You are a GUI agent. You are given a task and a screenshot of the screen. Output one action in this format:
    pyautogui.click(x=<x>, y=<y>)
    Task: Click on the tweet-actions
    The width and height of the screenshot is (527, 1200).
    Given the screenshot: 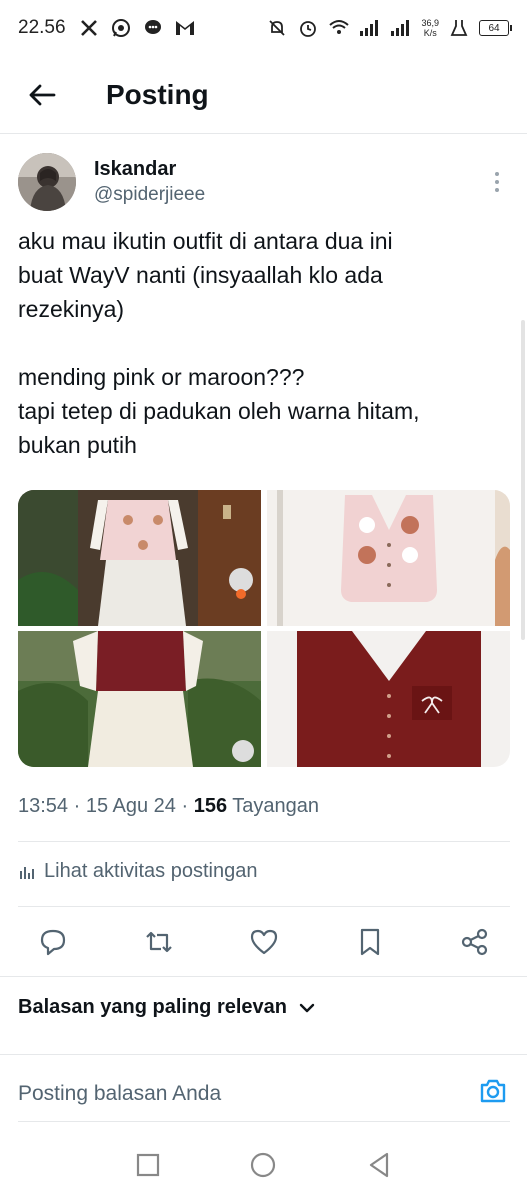 What is the action you would take?
    pyautogui.click(x=264, y=942)
    